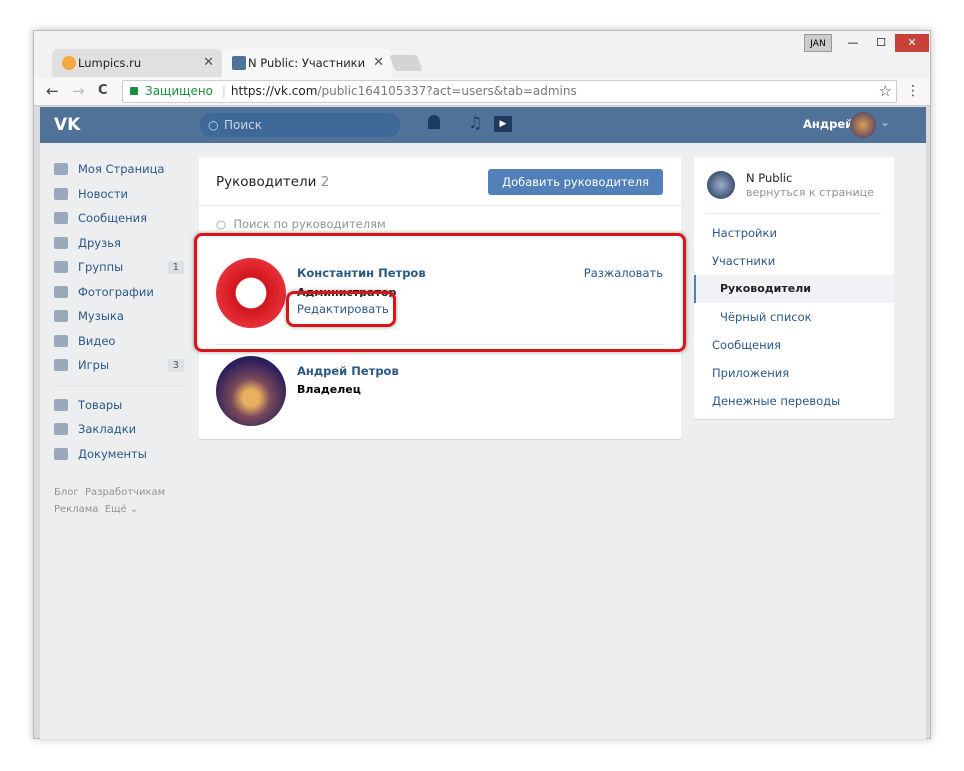 This screenshot has width=964, height=771. What do you see at coordinates (912, 43) in the screenshot?
I see `close-window-button: ✕` at bounding box center [912, 43].